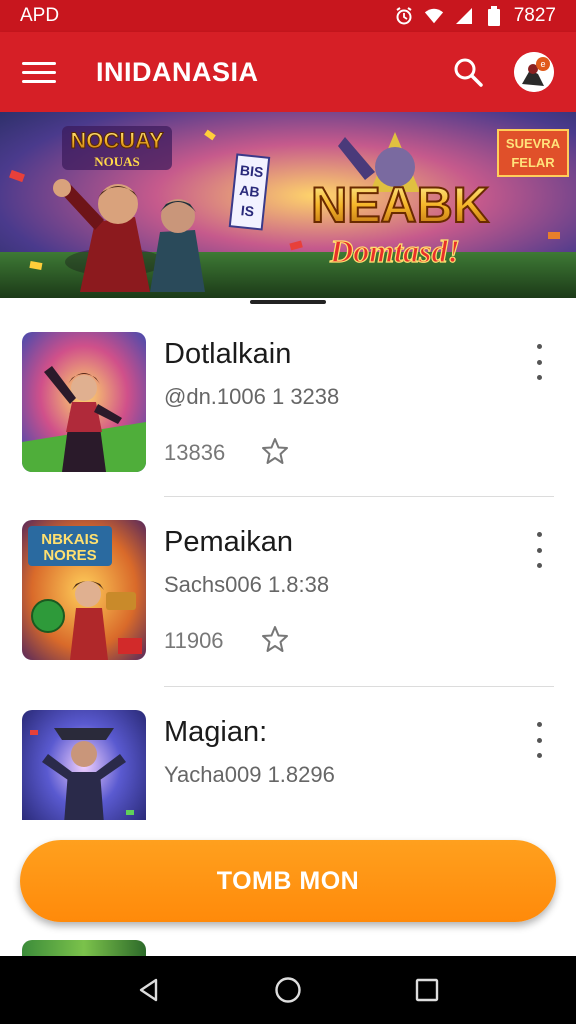 Image resolution: width=576 pixels, height=1024 pixels. Describe the element at coordinates (533, 143) in the screenshot. I see `banner-tag-line1: SUEVRA` at that location.